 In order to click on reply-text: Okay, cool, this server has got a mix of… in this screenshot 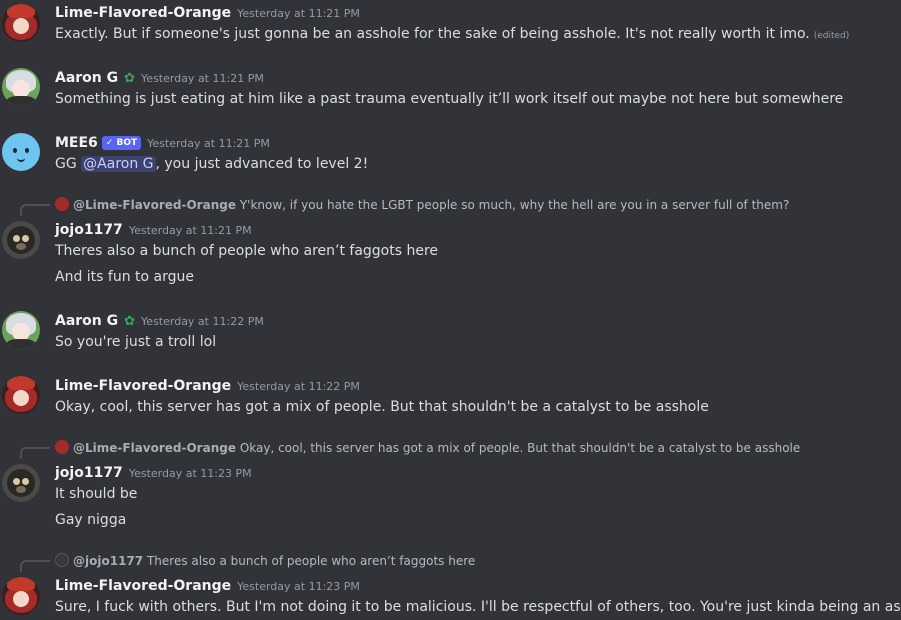, I will do `click(520, 448)`.